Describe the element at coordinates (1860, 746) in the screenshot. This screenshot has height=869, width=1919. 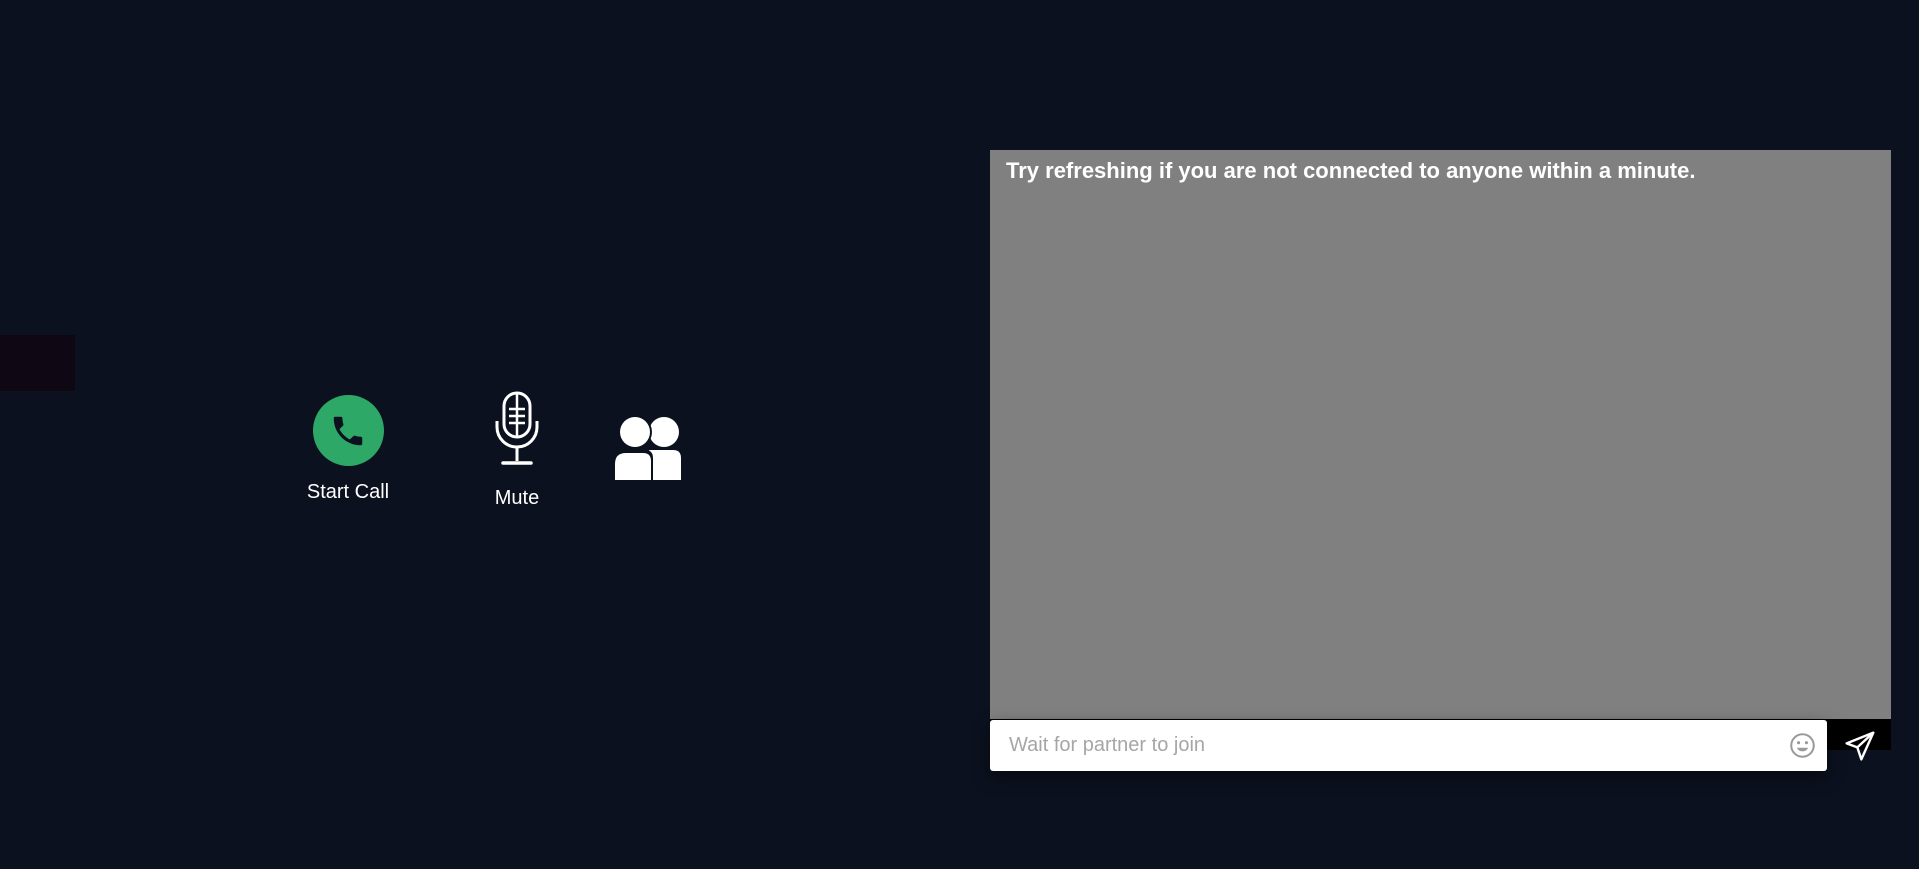
I see `send-icon` at that location.